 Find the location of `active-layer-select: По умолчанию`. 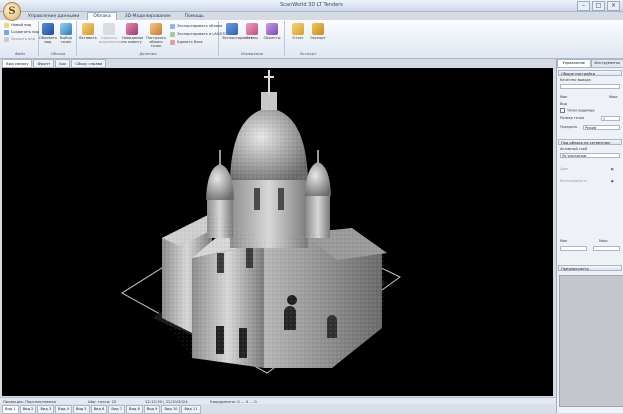

active-layer-select: По умолчанию is located at coordinates (590, 155).